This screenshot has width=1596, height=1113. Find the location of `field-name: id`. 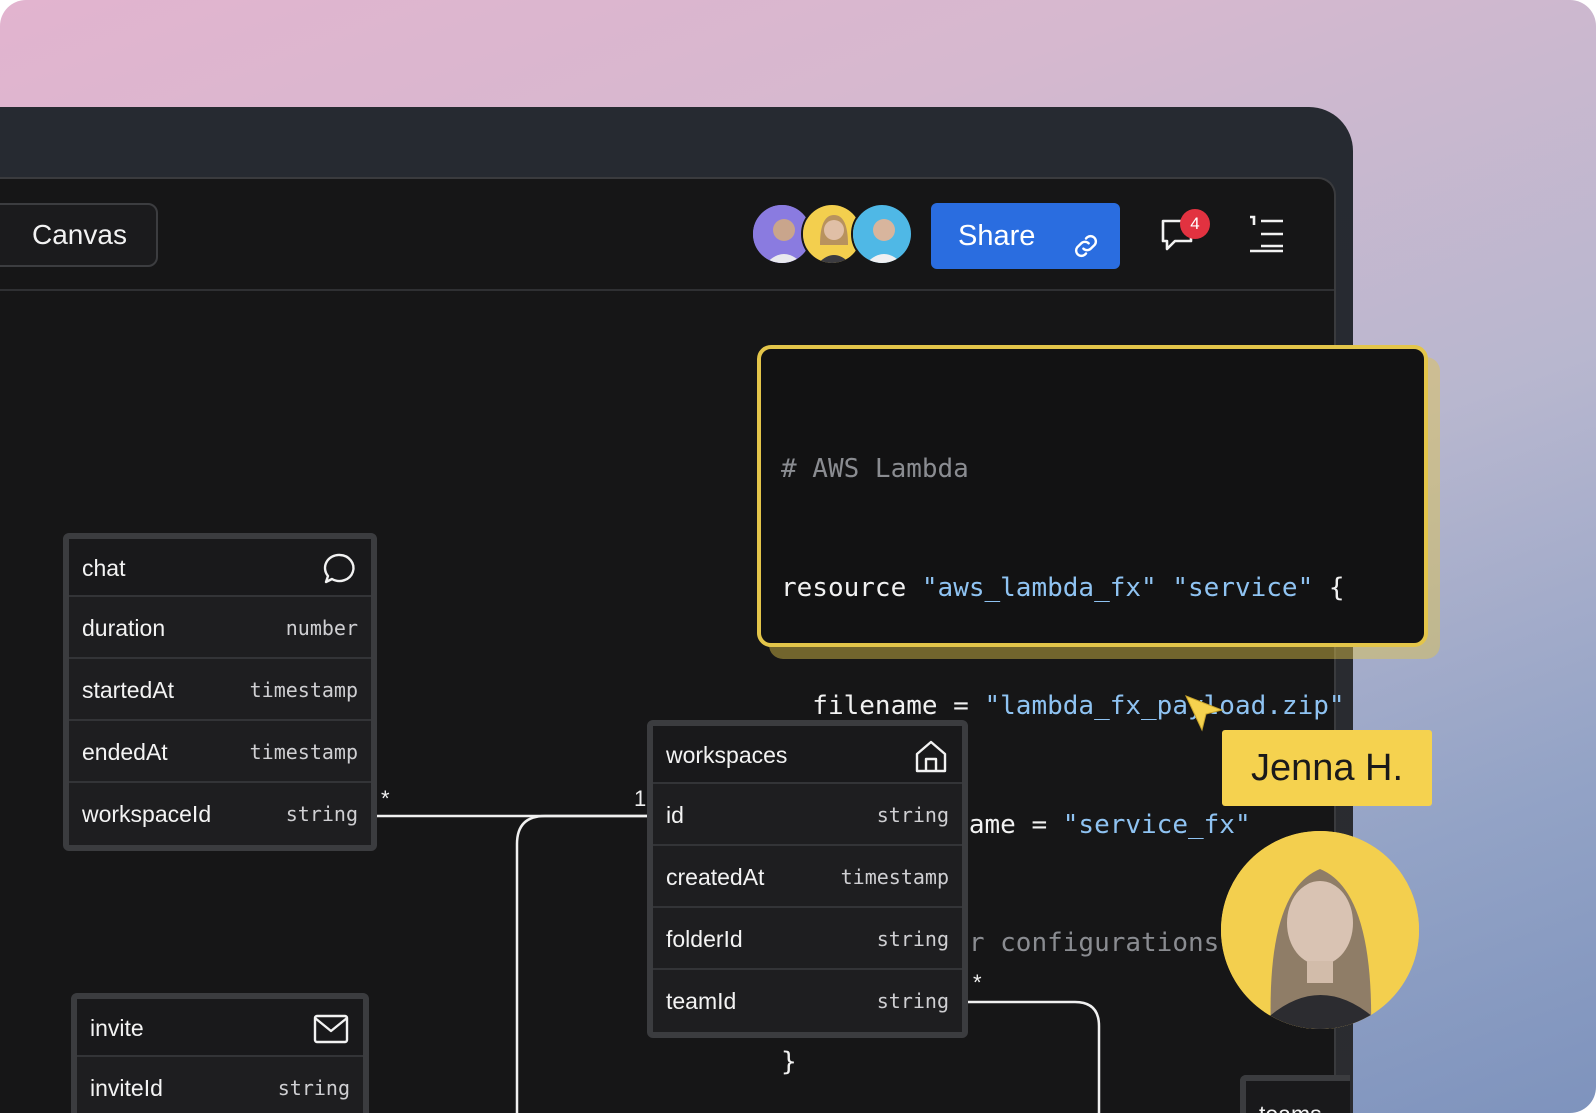

field-name: id is located at coordinates (675, 815).